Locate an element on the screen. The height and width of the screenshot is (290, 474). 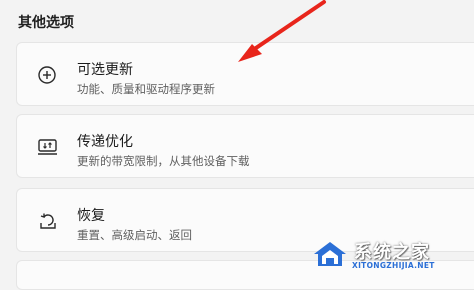
watermark: 系统之家 XITONGZHIJIA.NET is located at coordinates (387, 254).